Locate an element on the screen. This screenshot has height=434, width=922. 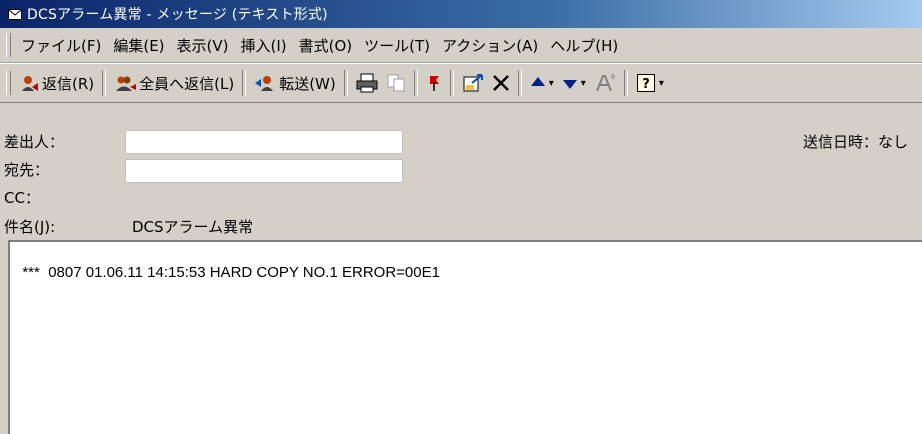
reply-label: 返信(R) is located at coordinates (68, 83).